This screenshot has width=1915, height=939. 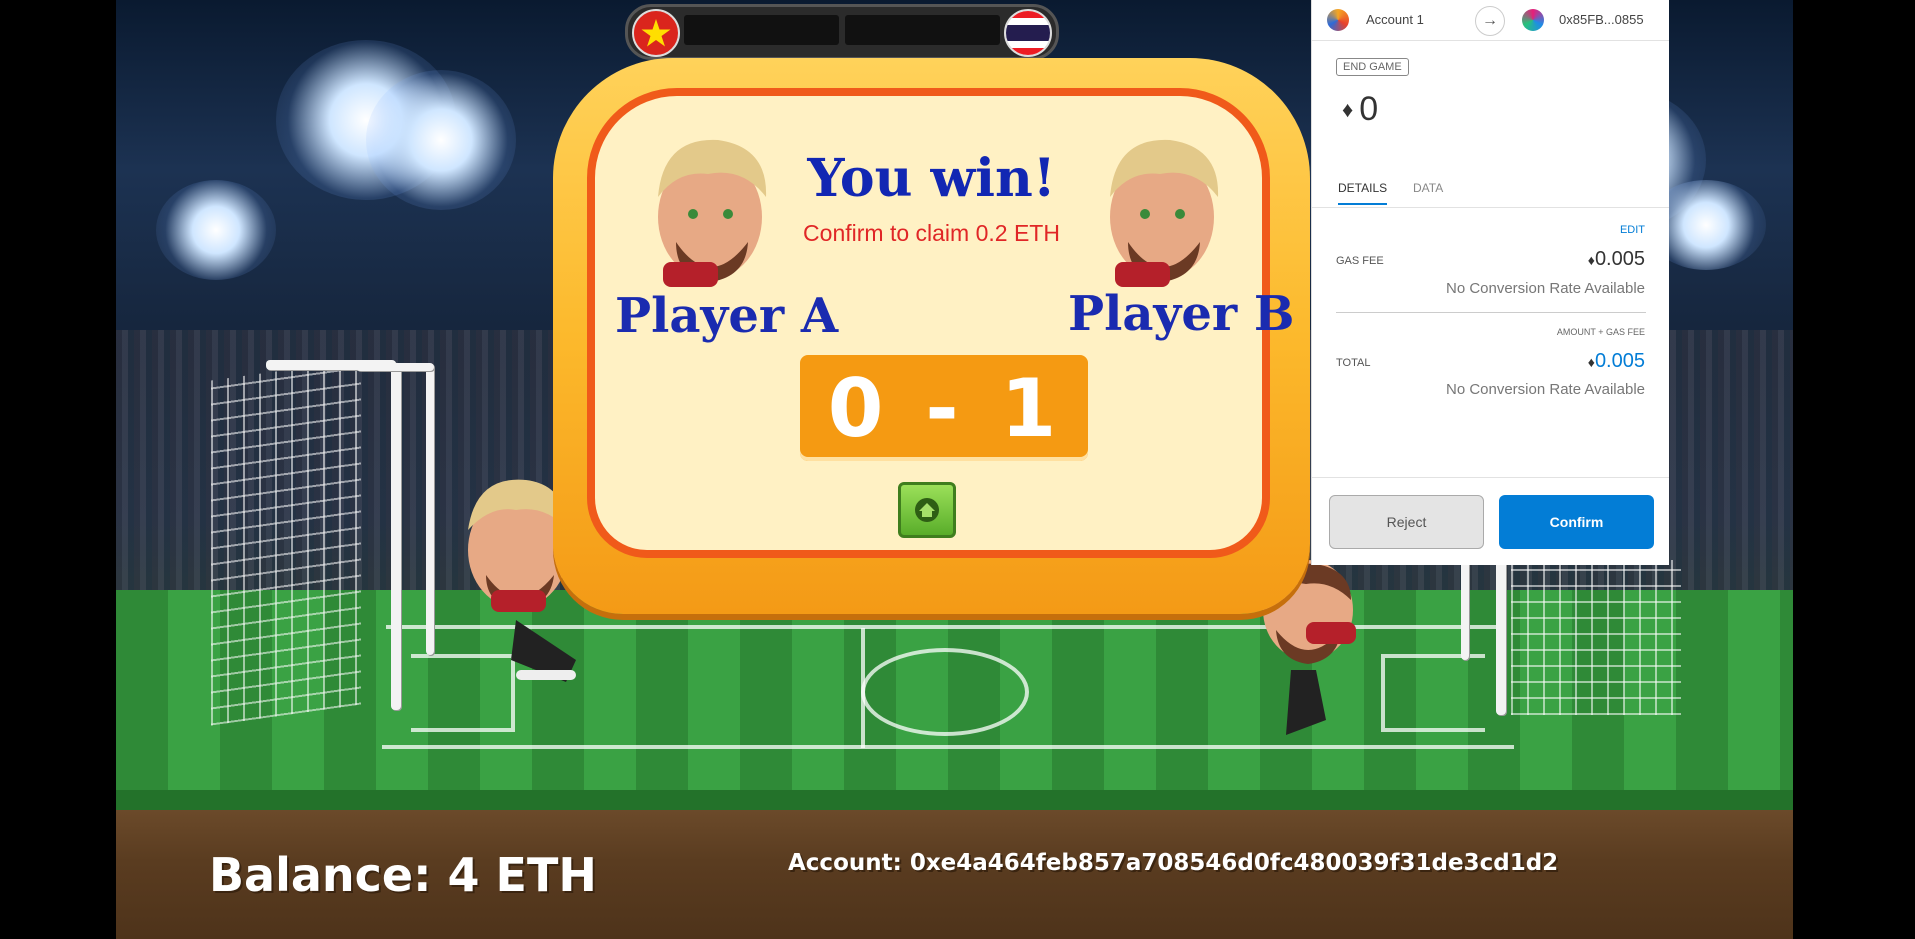 What do you see at coordinates (727, 316) in the screenshot?
I see `player-a-label: Player A` at bounding box center [727, 316].